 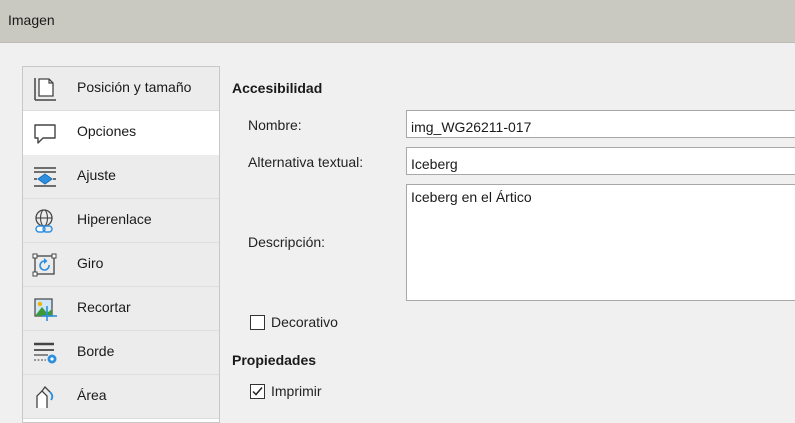 What do you see at coordinates (45, 221) in the screenshot?
I see `globe-link-icon` at bounding box center [45, 221].